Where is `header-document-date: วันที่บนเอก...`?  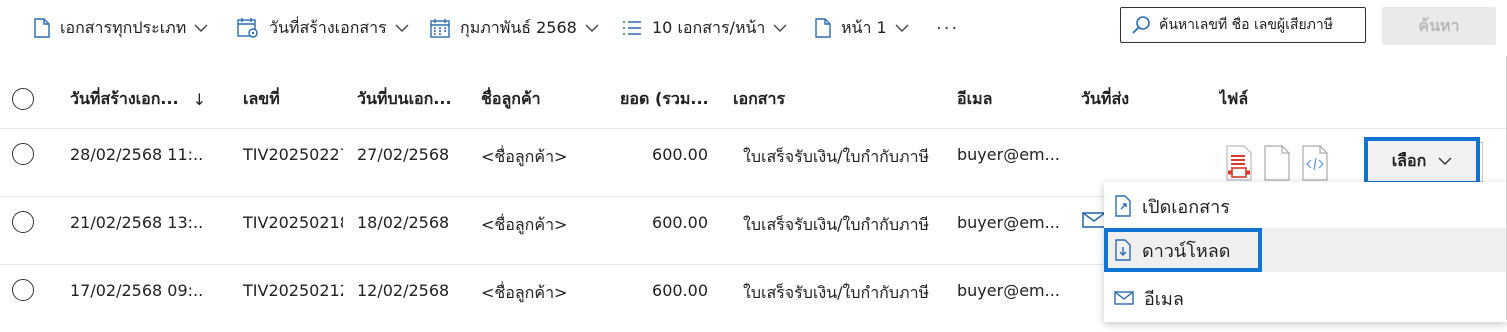
header-document-date: วันที่บนเอก... is located at coordinates (412, 99).